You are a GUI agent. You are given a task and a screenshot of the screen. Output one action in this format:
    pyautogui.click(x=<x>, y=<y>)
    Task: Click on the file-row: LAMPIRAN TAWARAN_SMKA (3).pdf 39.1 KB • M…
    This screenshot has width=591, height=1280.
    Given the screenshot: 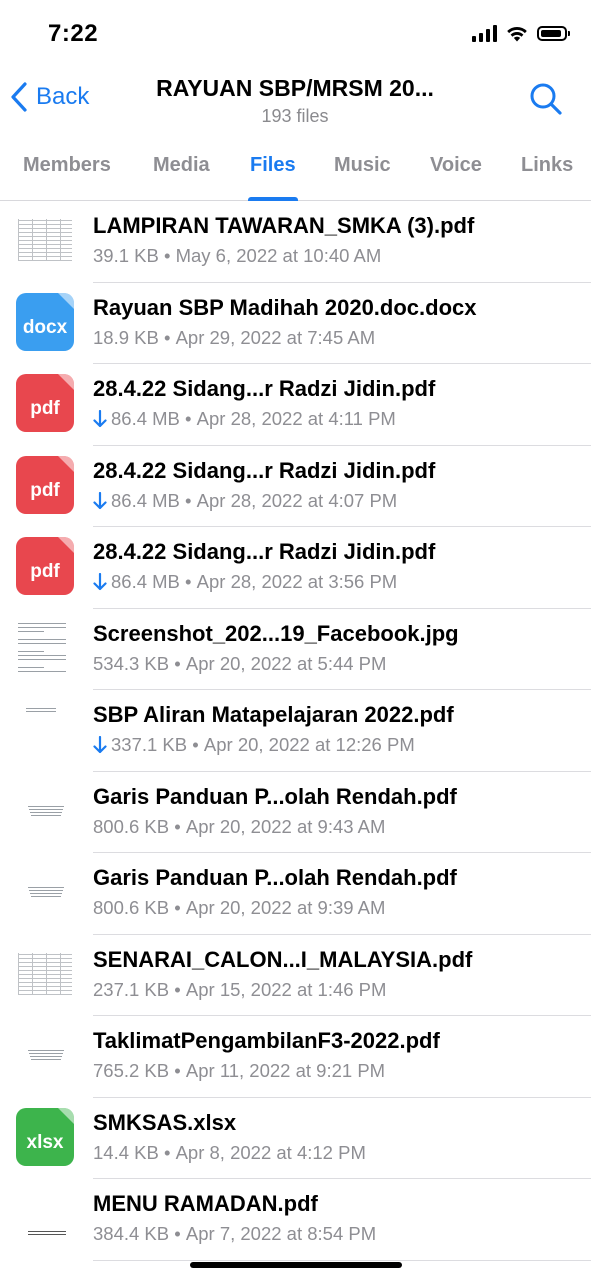 What is the action you would take?
    pyautogui.click(x=295, y=242)
    